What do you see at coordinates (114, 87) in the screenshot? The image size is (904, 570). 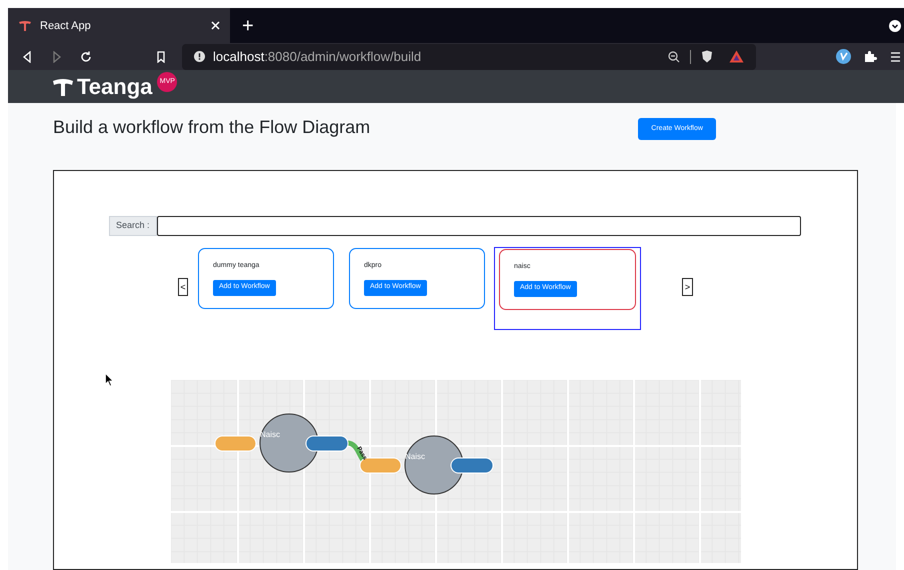 I see `brand-name: Teanga` at bounding box center [114, 87].